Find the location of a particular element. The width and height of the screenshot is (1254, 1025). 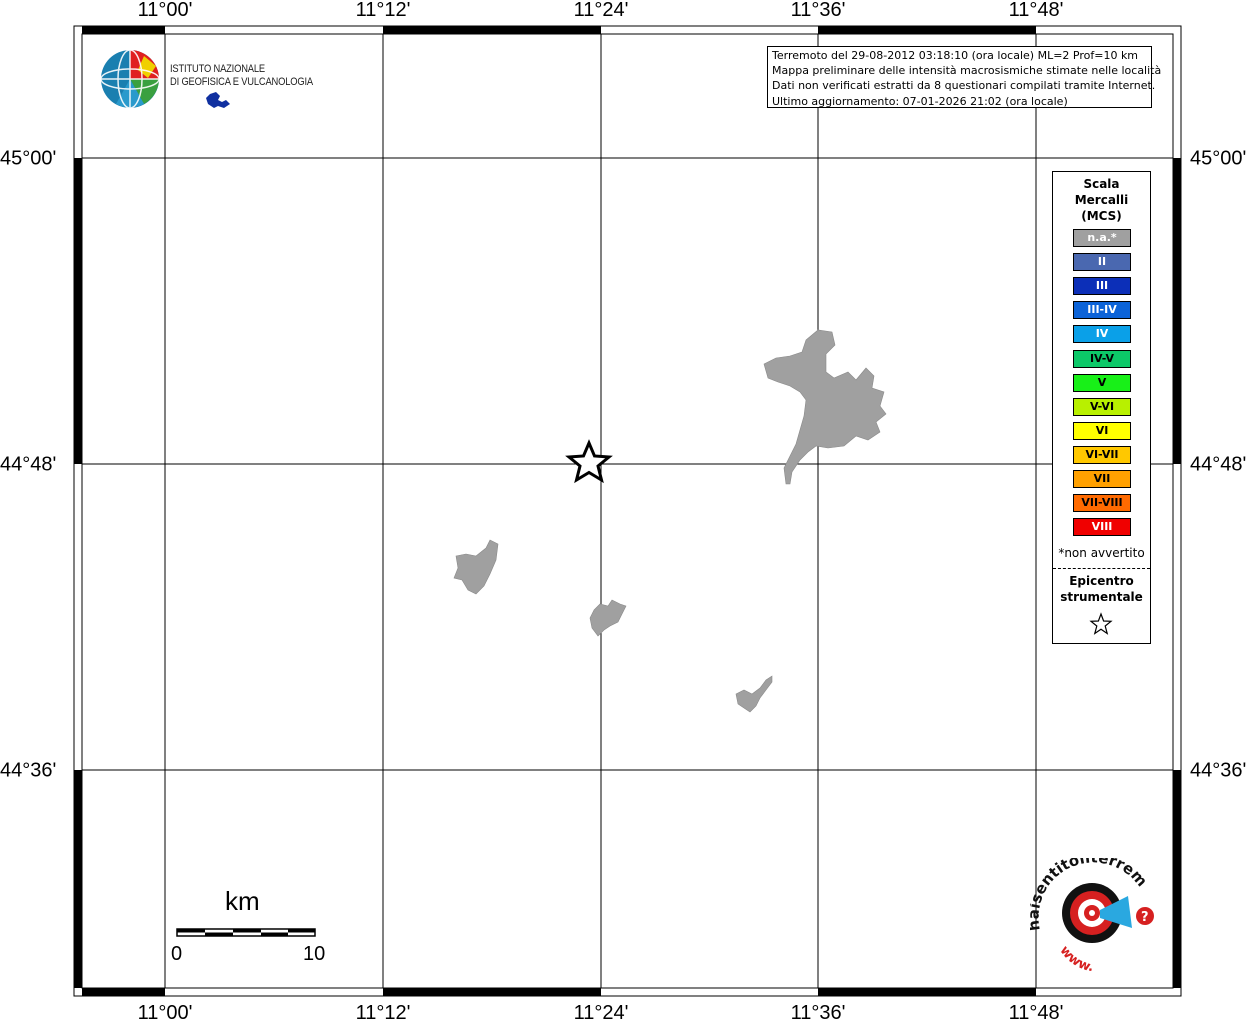

legend-title-line2: Mercalli is located at coordinates (1101, 200).